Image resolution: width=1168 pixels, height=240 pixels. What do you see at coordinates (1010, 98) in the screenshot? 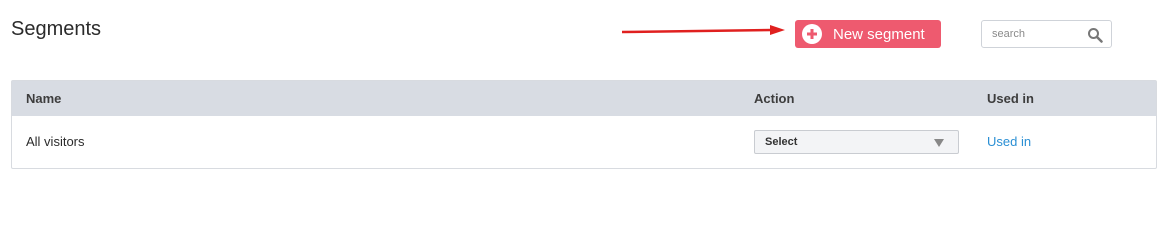
I see `column-header-used-in: Used in` at bounding box center [1010, 98].